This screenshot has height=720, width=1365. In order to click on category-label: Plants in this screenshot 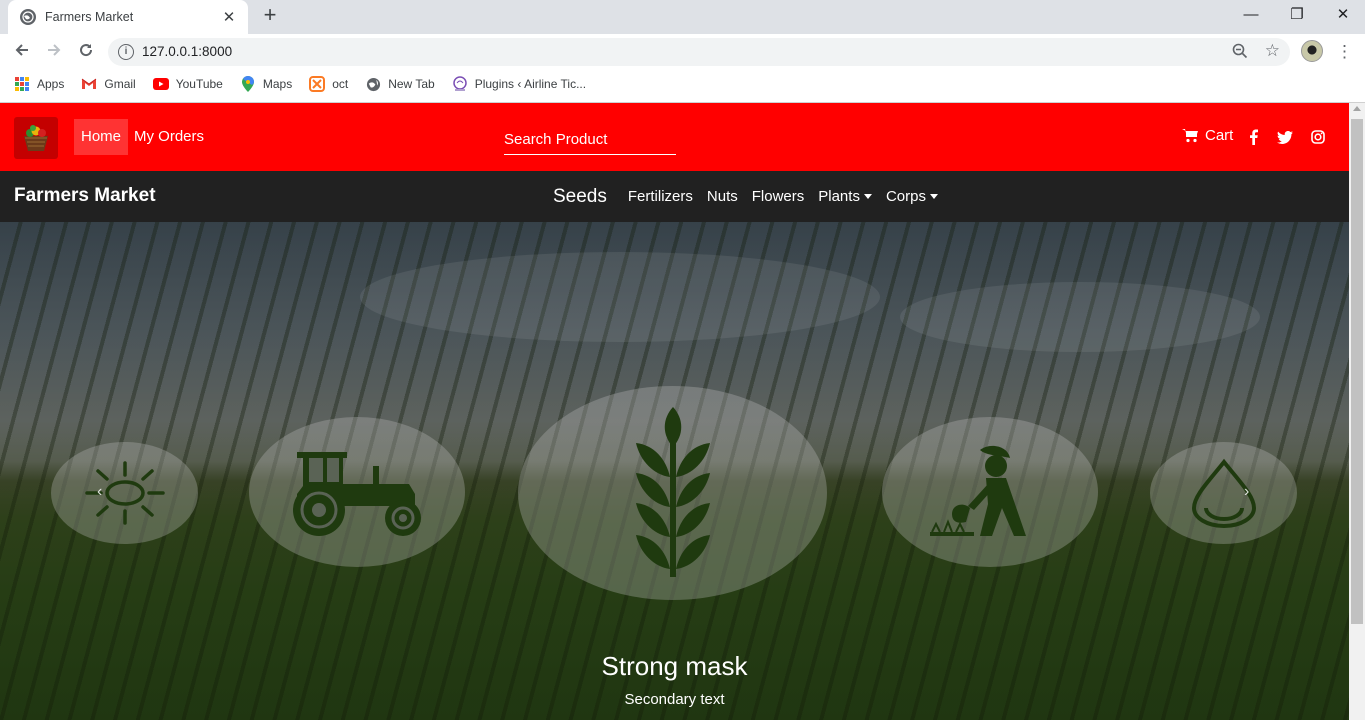, I will do `click(839, 196)`.